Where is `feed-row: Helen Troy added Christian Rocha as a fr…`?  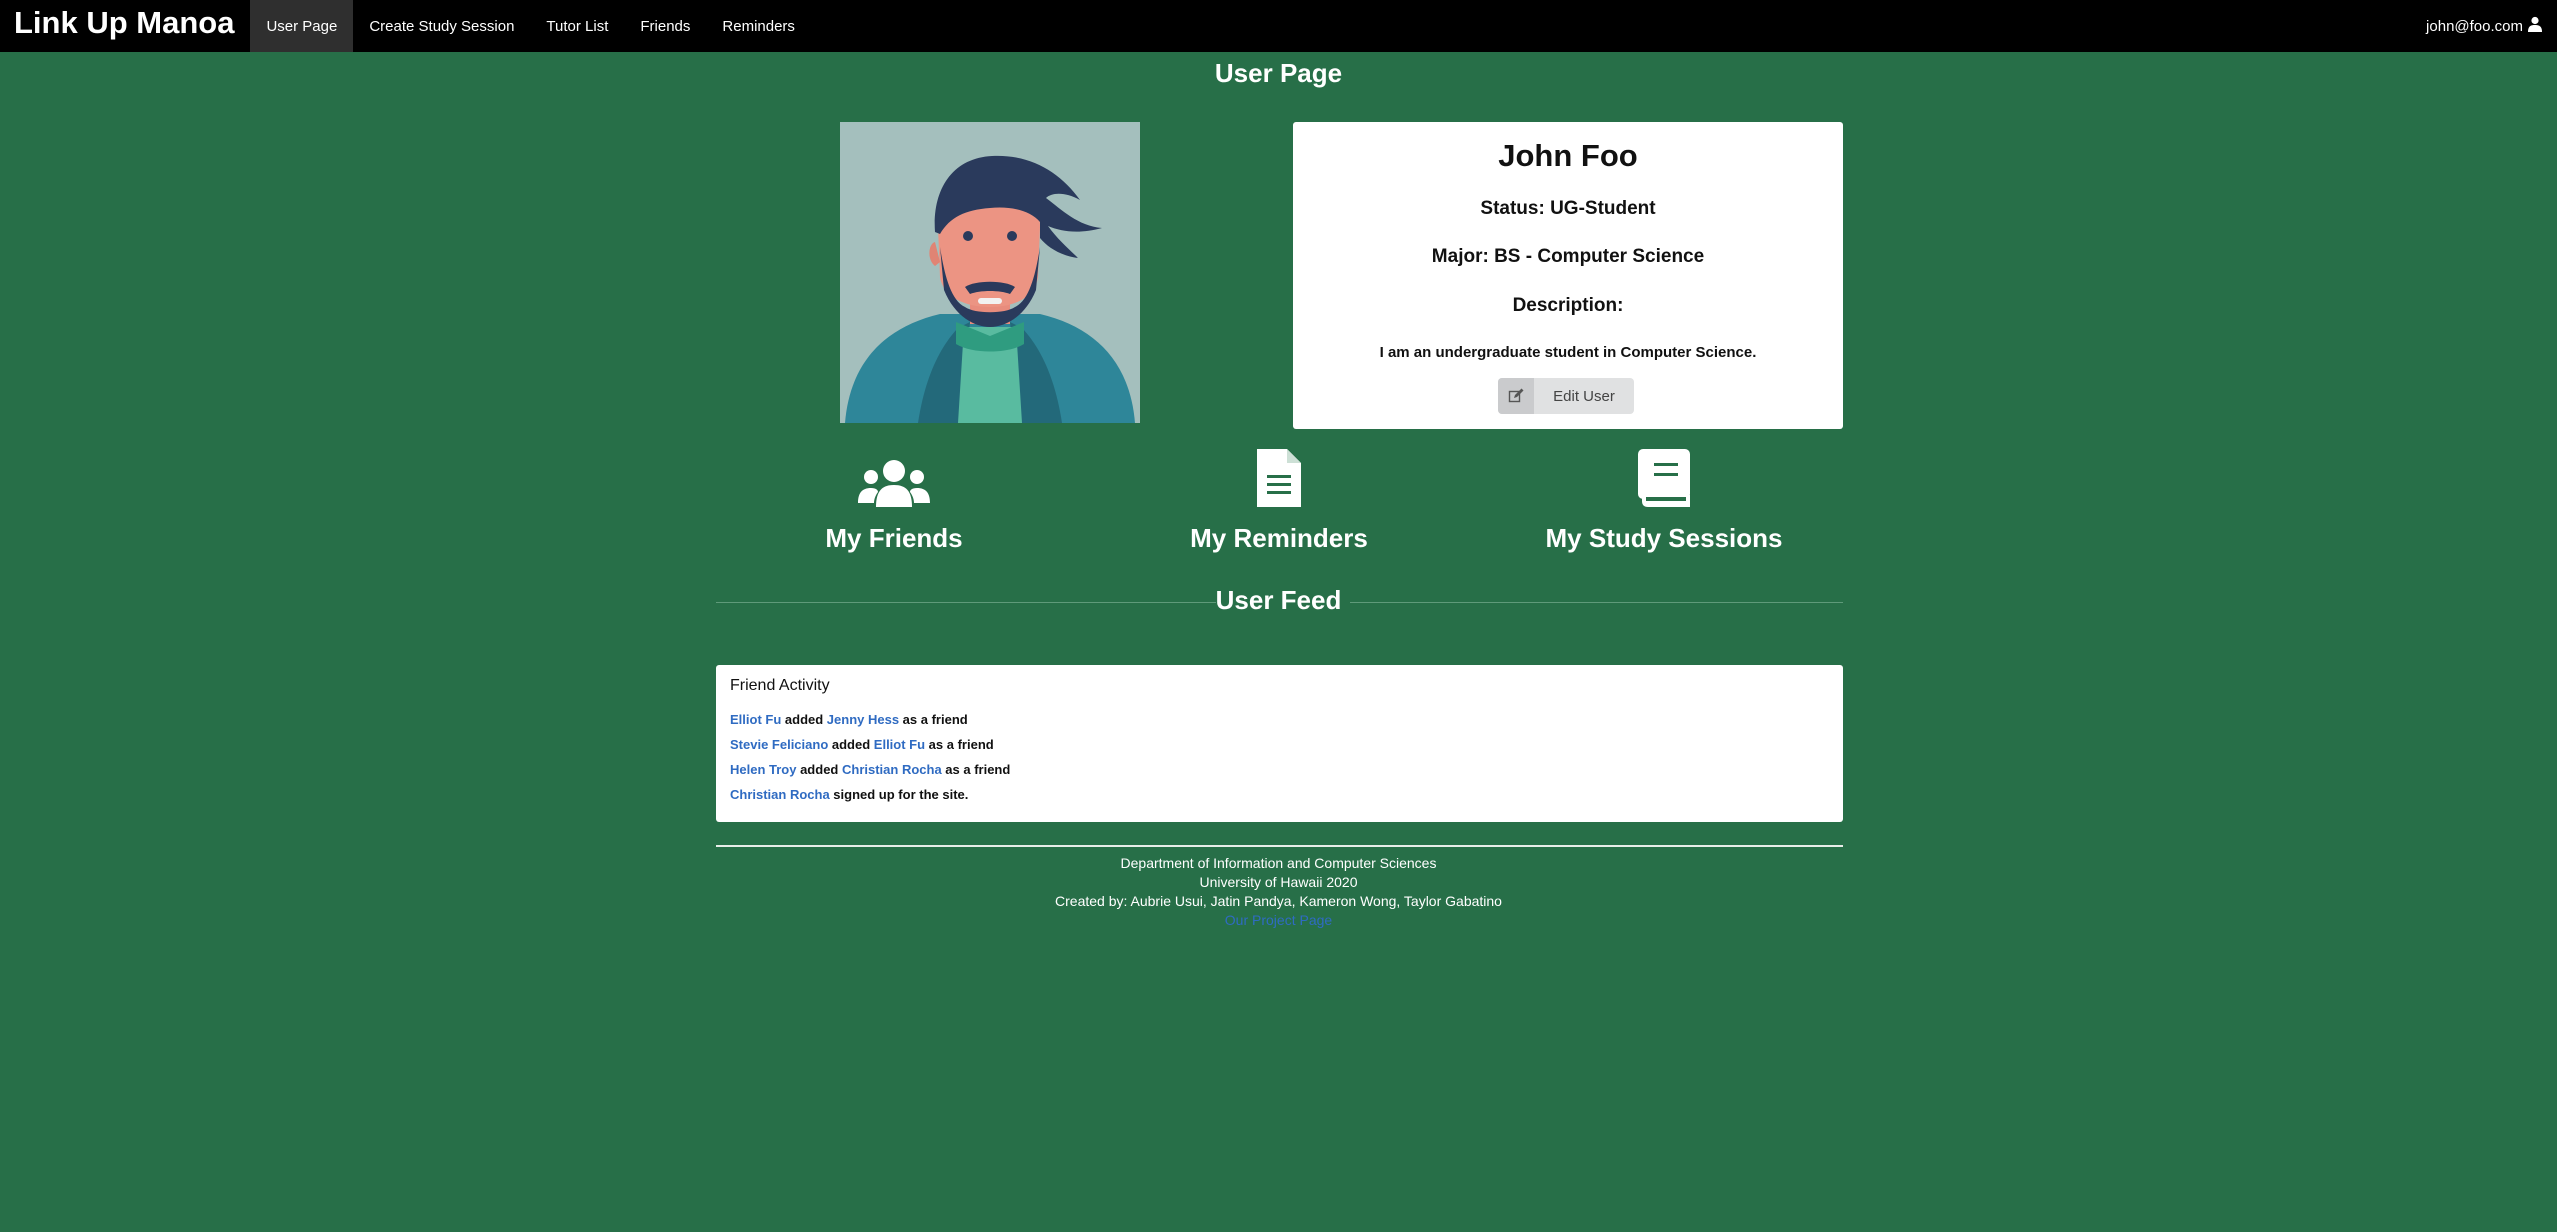 feed-row: Helen Troy added Christian Rocha as a fr… is located at coordinates (870, 769).